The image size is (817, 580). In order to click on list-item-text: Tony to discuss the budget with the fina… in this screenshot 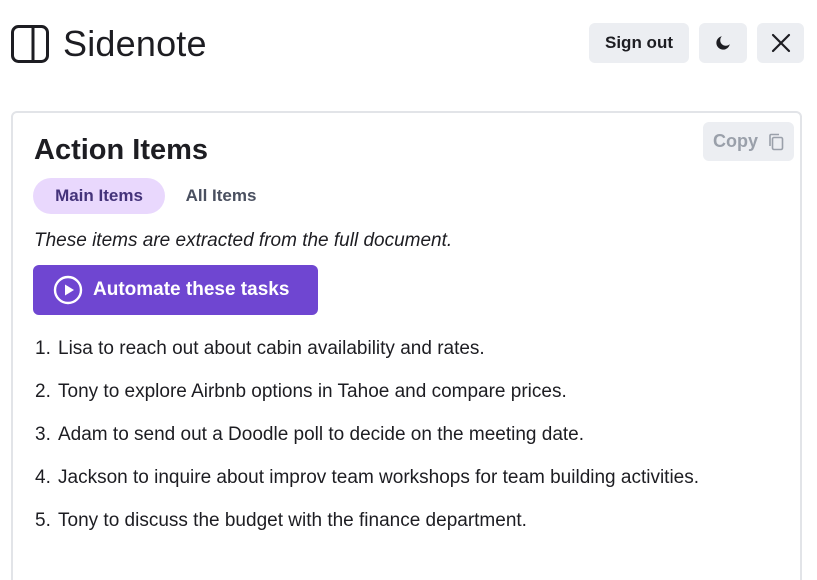, I will do `click(292, 520)`.